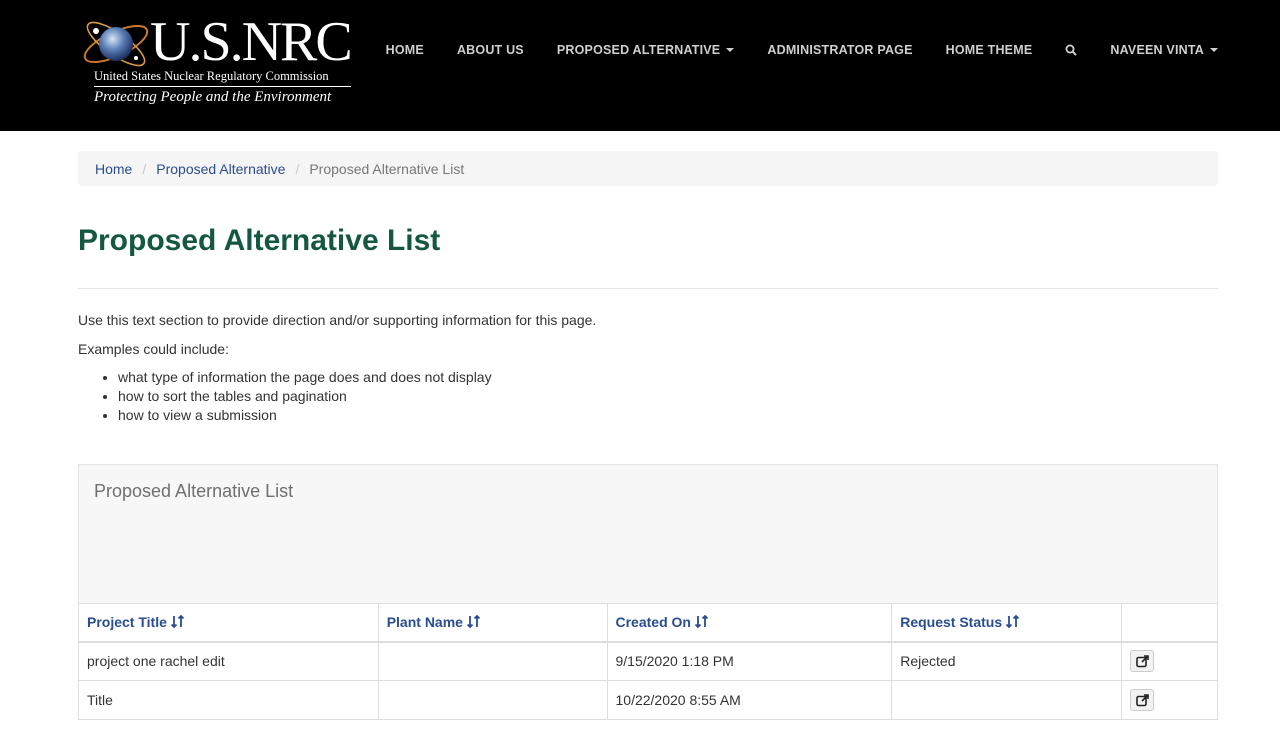 The image size is (1280, 737). Describe the element at coordinates (153, 349) in the screenshot. I see `examples-label: Examples could include:` at that location.